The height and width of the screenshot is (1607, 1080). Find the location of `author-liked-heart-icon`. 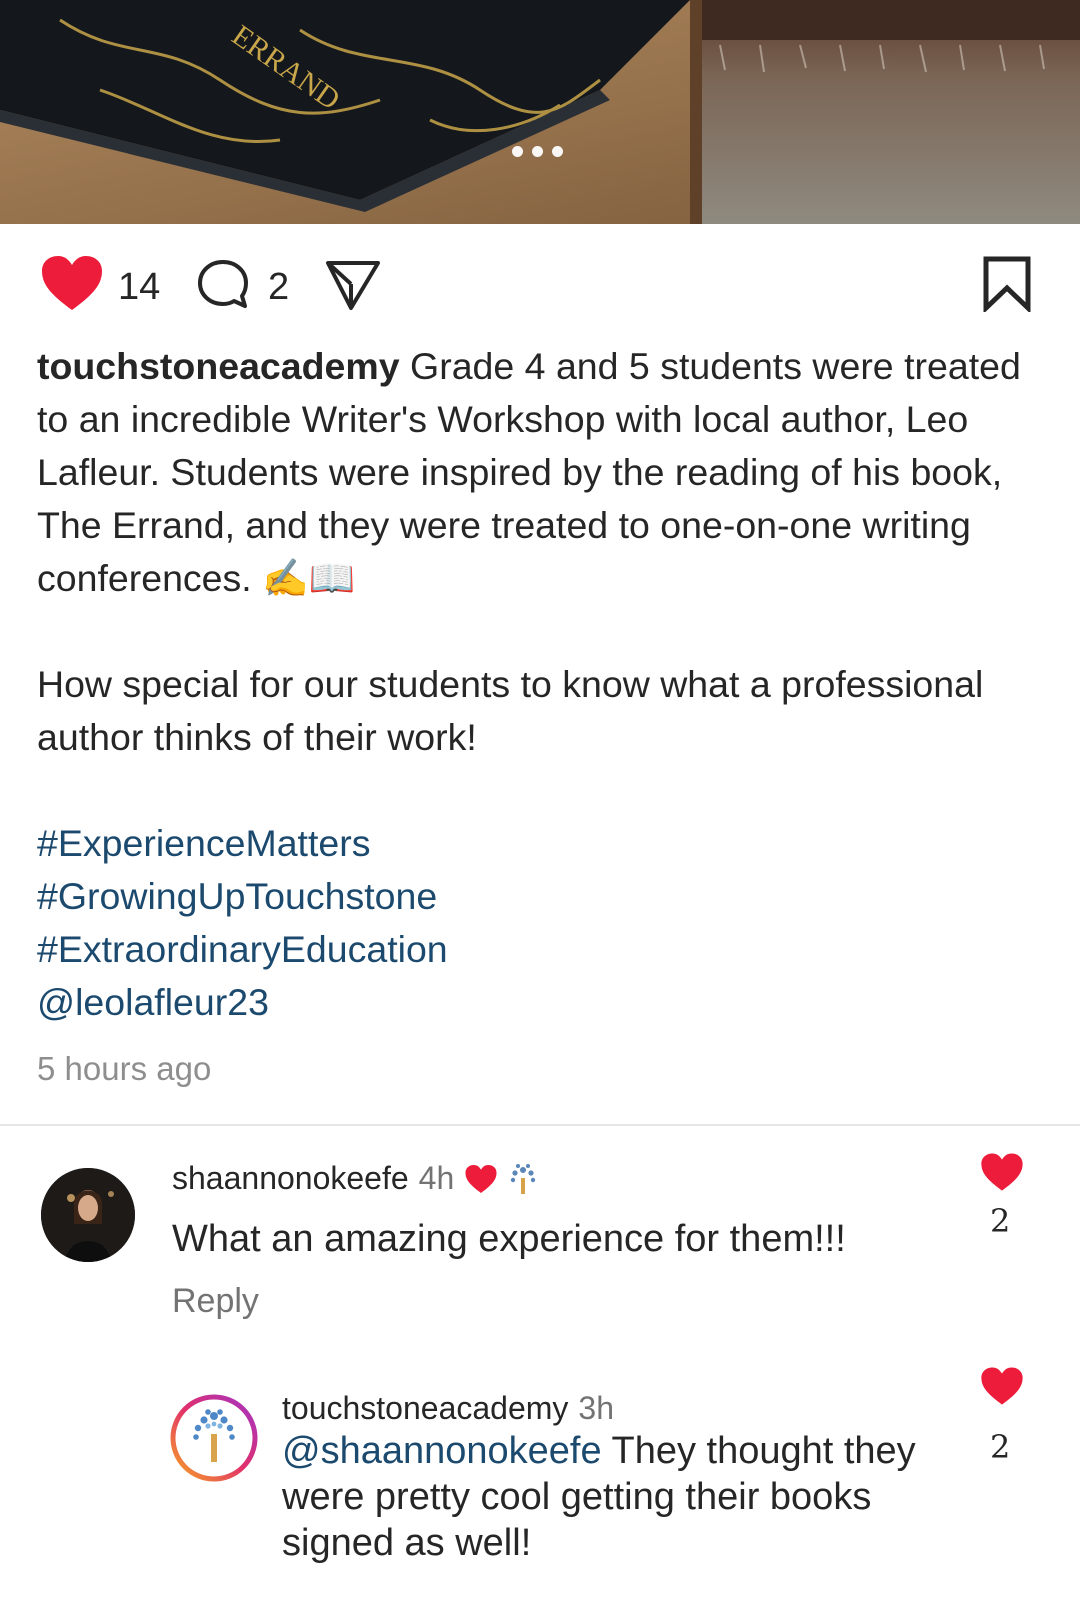

author-liked-heart-icon is located at coordinates (481, 1178).